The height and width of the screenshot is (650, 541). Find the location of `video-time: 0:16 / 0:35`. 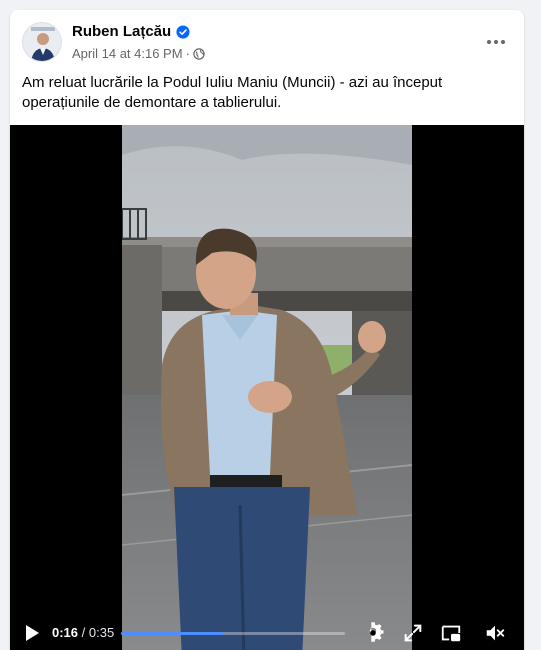

video-time: 0:16 / 0:35 is located at coordinates (83, 632).